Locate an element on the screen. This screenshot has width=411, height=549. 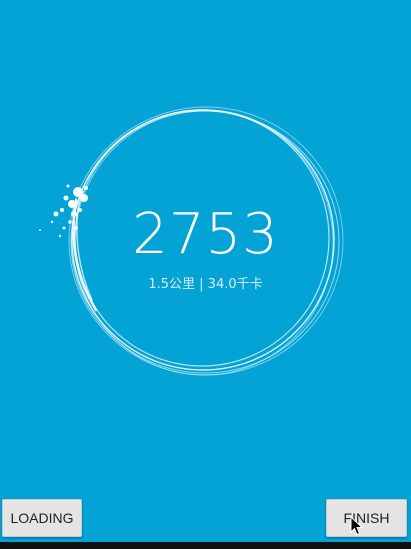
finish-button: FINISH is located at coordinates (366, 518).